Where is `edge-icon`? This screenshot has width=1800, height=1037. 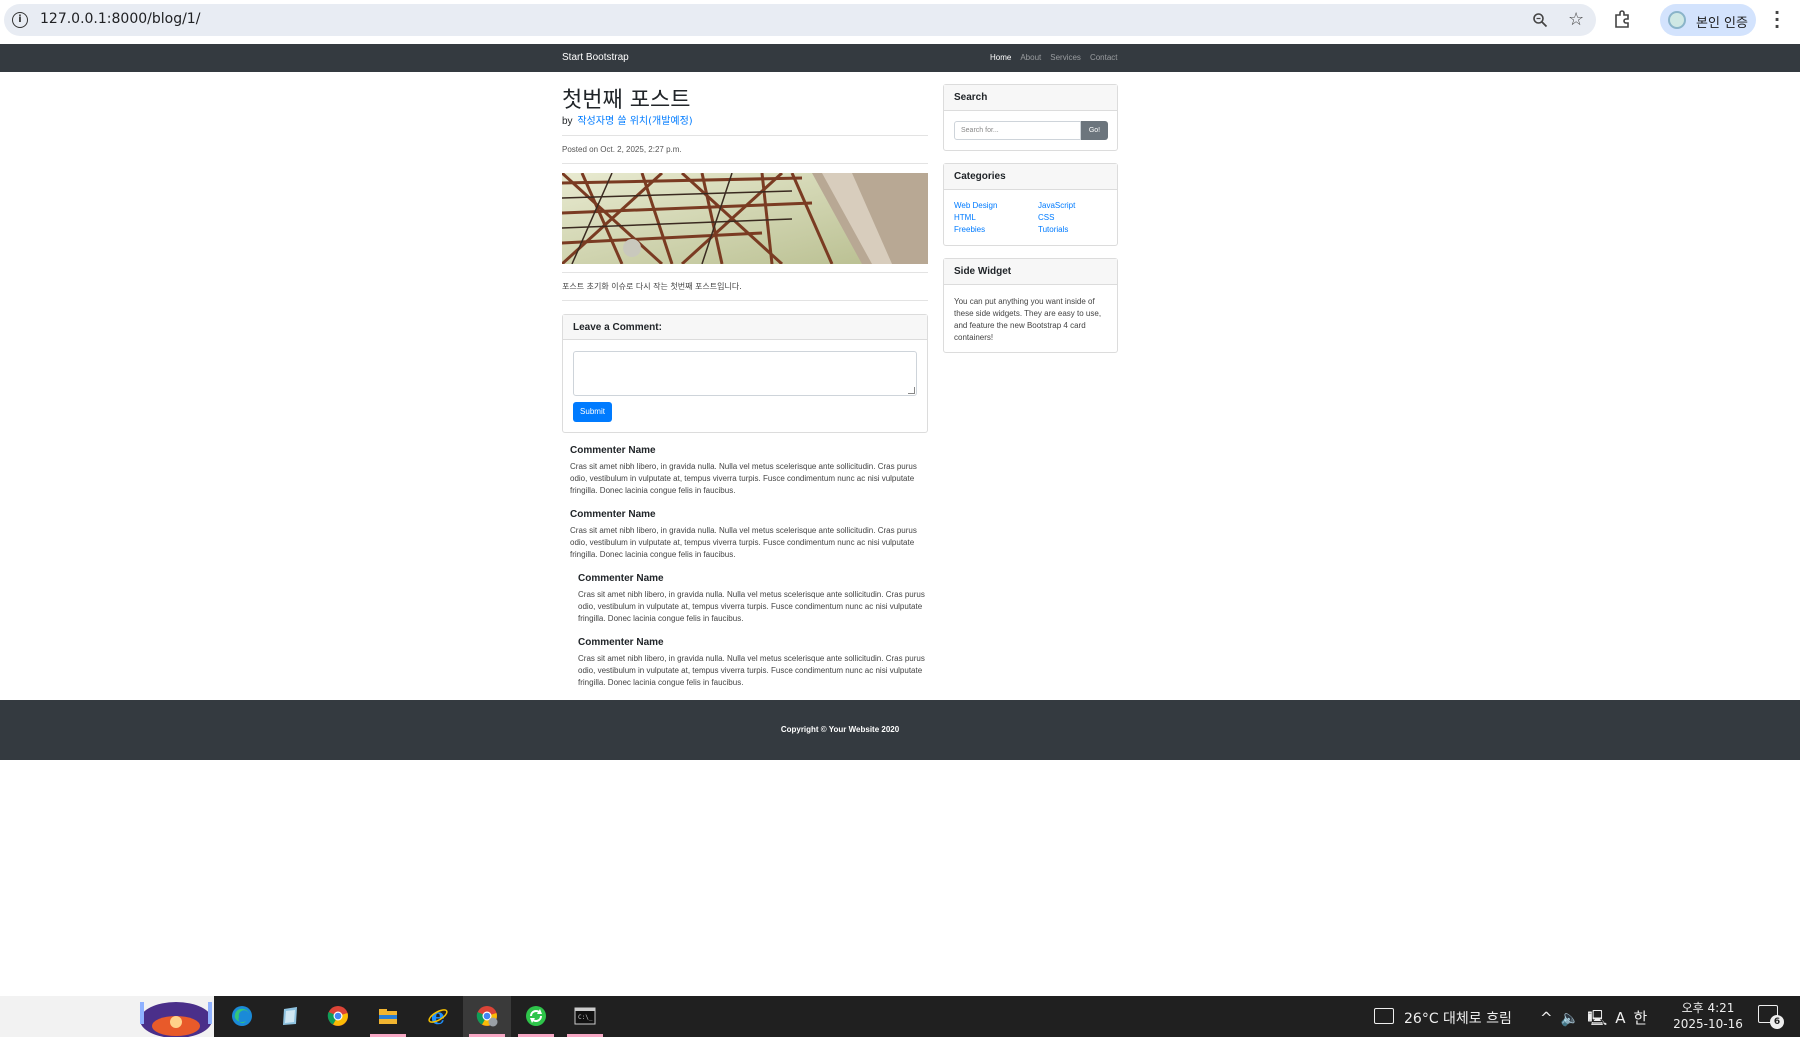 edge-icon is located at coordinates (242, 1016).